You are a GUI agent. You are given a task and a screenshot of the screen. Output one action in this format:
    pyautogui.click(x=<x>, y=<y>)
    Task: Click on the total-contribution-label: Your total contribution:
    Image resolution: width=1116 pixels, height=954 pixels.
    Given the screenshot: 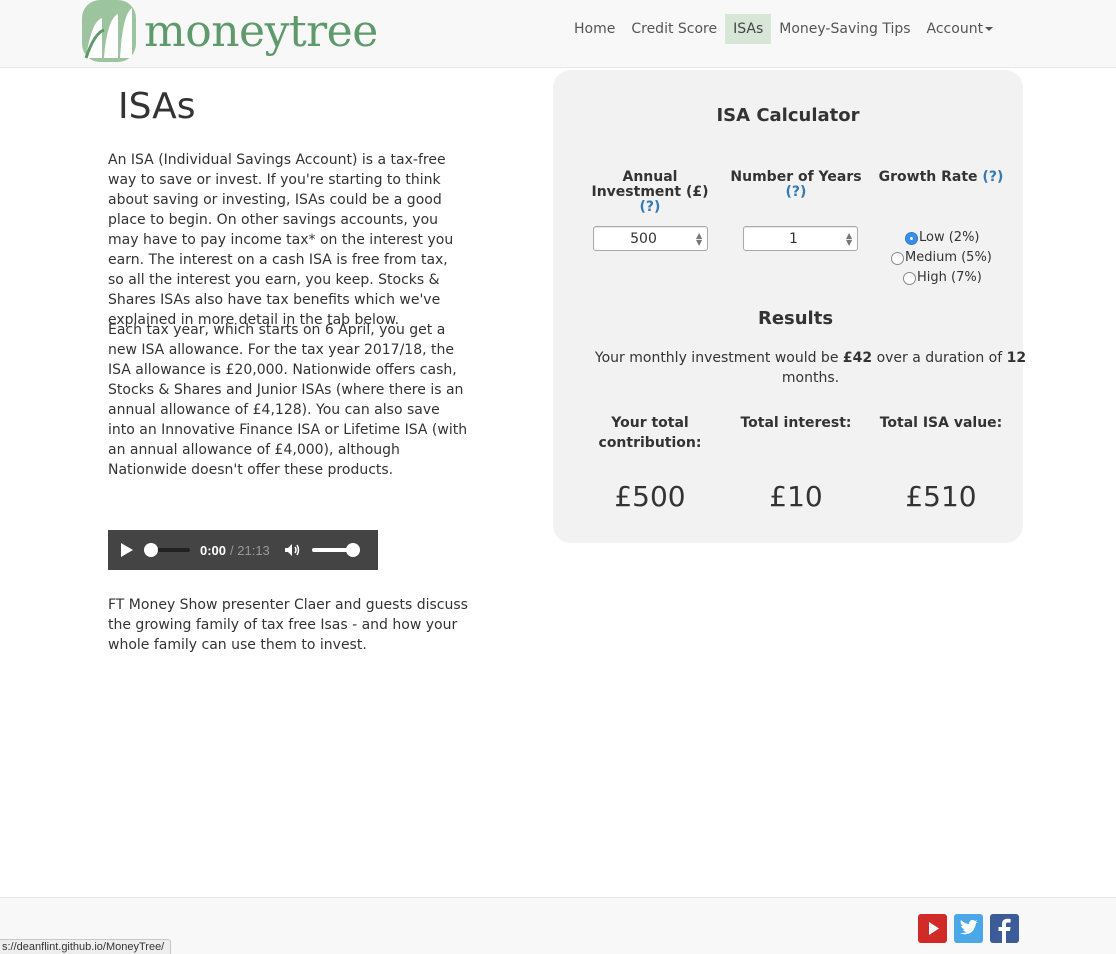 What is the action you would take?
    pyautogui.click(x=650, y=433)
    